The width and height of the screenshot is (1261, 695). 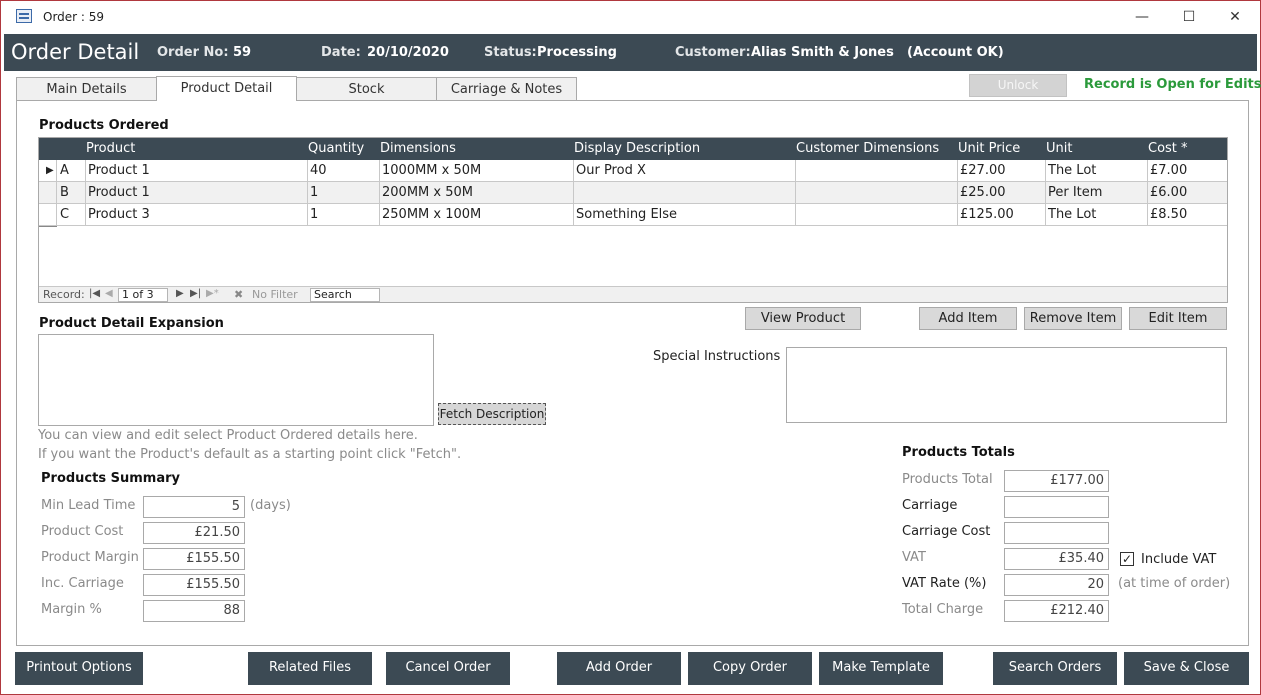 What do you see at coordinates (750, 668) in the screenshot?
I see `copy-order-button: Copy Order` at bounding box center [750, 668].